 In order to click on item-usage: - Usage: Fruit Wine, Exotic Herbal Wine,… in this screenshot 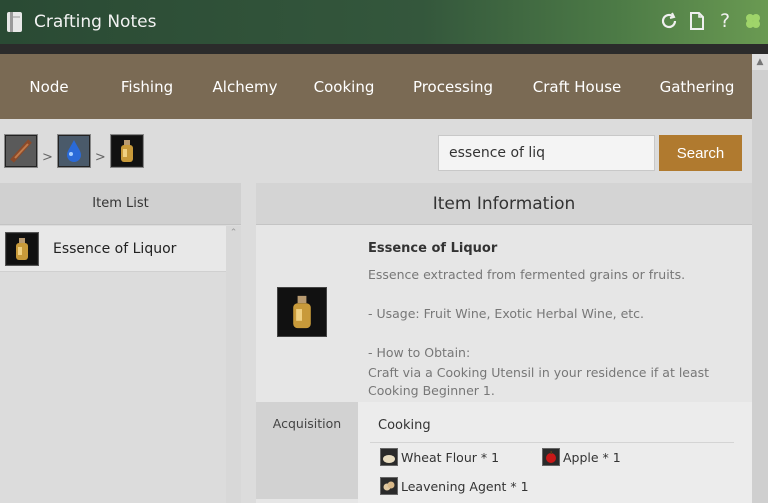, I will do `click(506, 313)`.